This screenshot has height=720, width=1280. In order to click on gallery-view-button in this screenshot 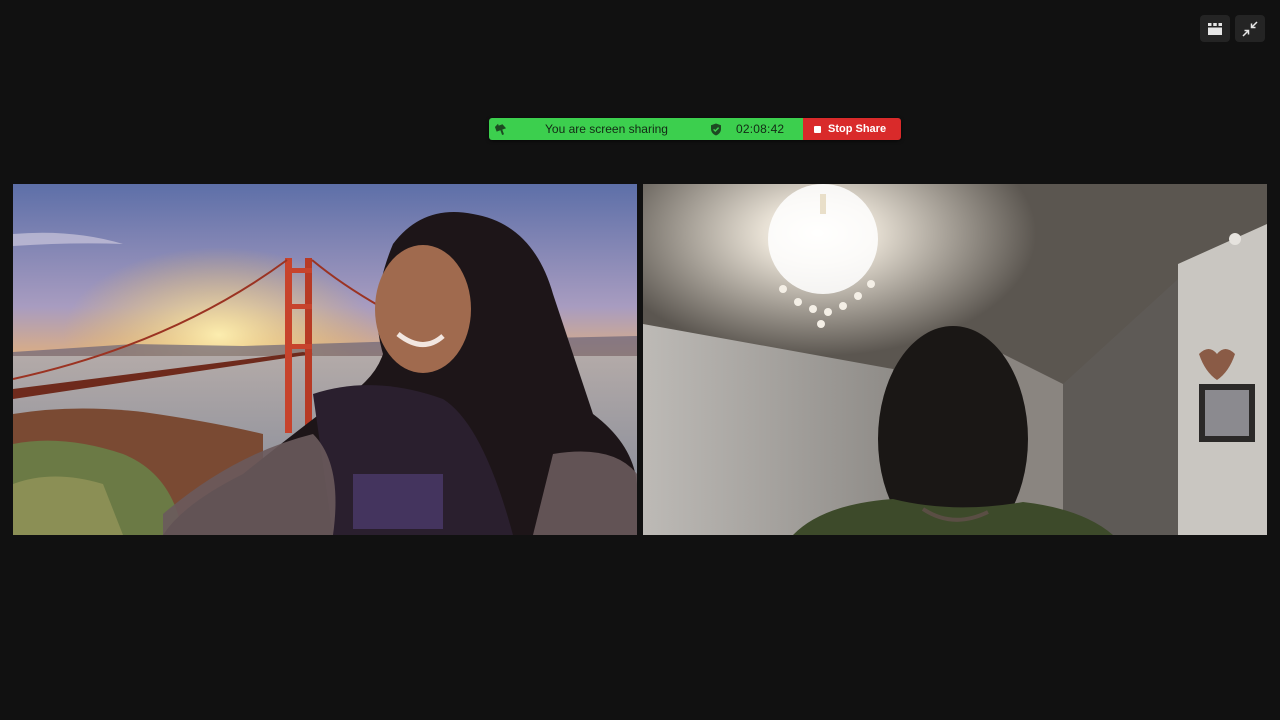, I will do `click(1215, 28)`.